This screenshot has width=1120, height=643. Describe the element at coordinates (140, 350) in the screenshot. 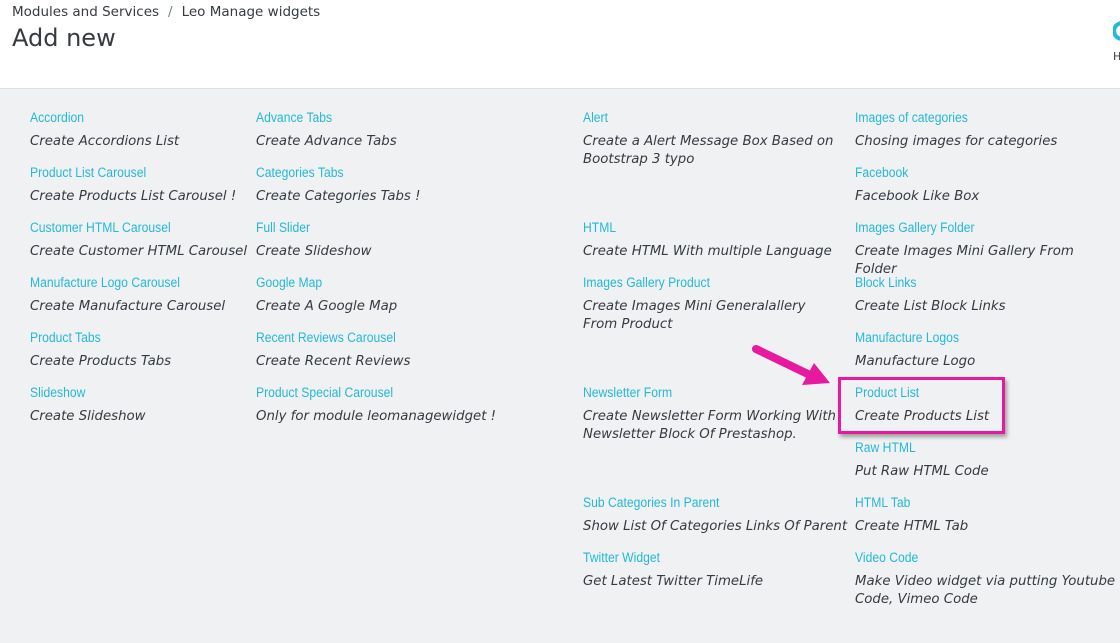

I see `widget-item-product-tabs: Product Tabs Create Products Tabs` at that location.